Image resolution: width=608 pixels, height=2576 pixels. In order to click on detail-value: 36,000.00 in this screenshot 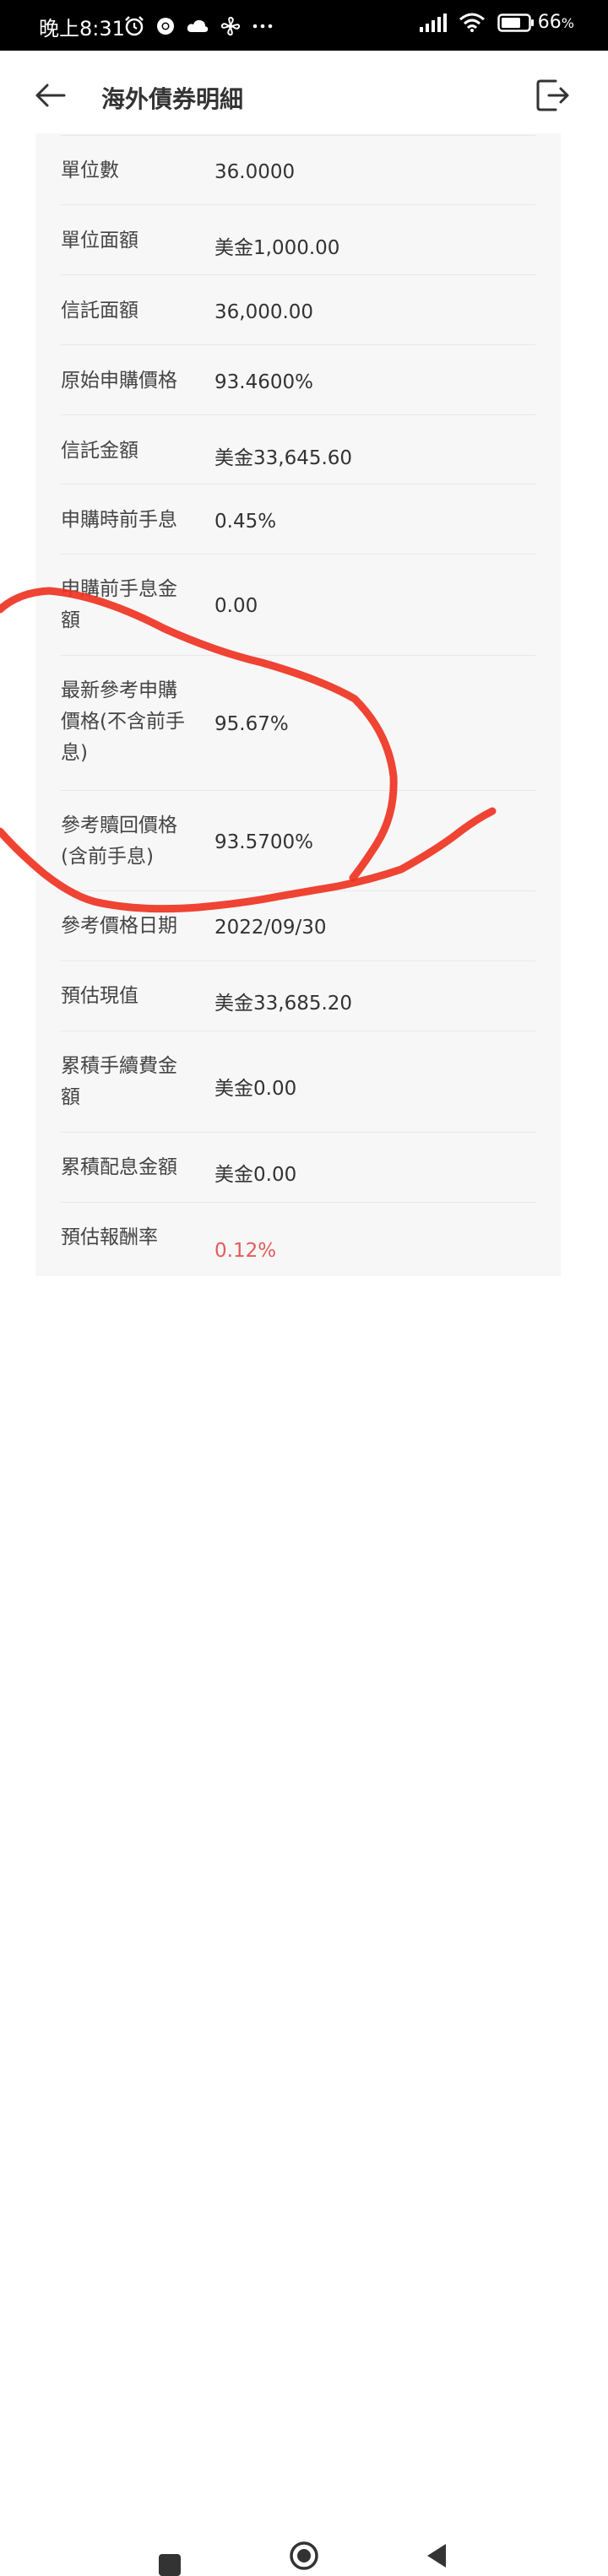, I will do `click(264, 312)`.